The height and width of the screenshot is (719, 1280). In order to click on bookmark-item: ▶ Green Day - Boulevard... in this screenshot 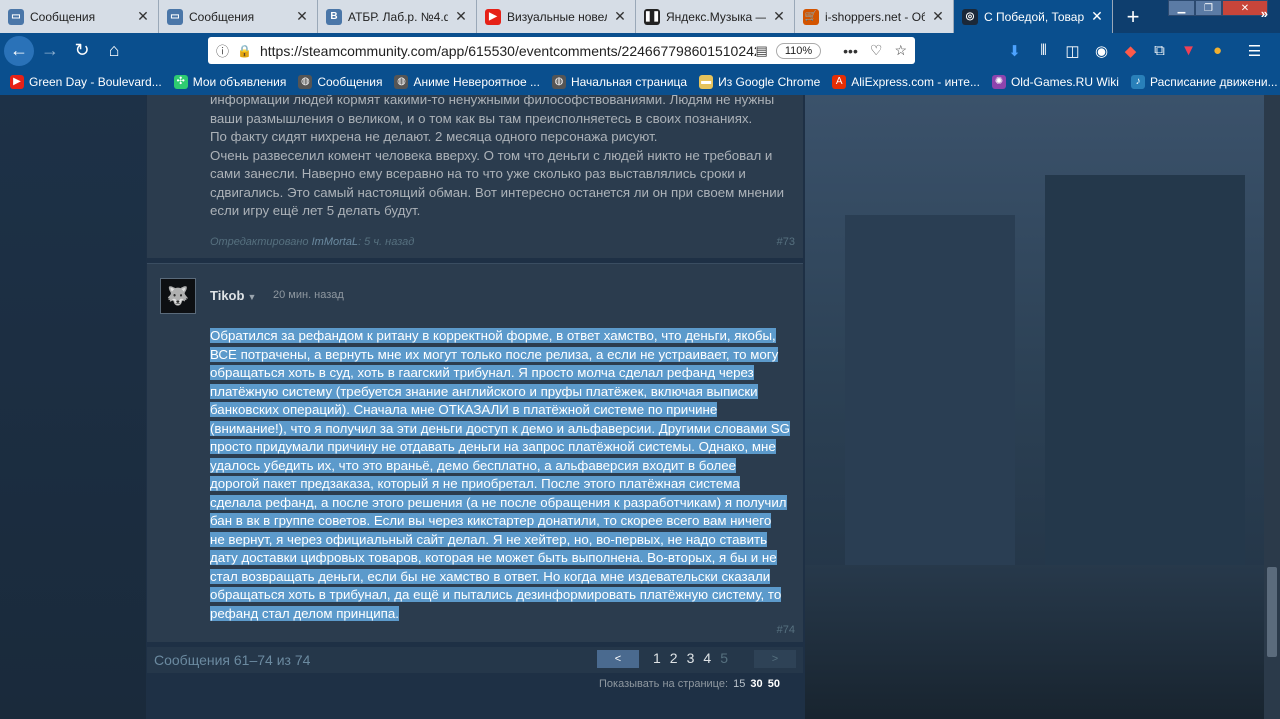, I will do `click(86, 81)`.